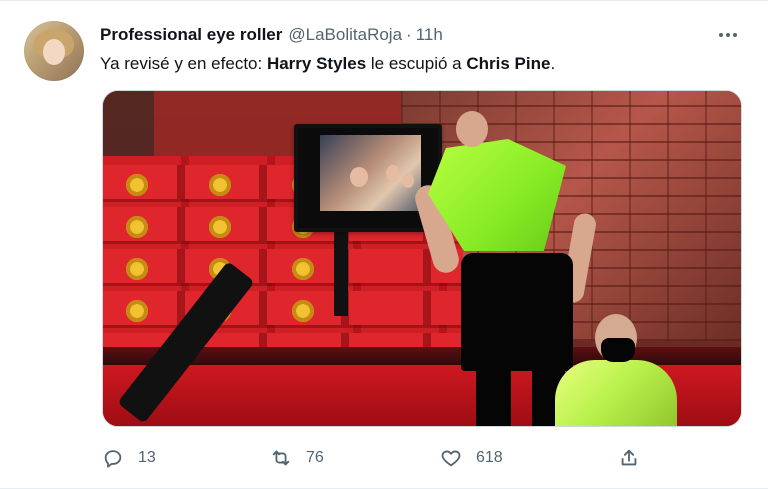 This screenshot has width=768, height=489. Describe the element at coordinates (489, 457) in the screenshot. I see `like-count: 618` at that location.